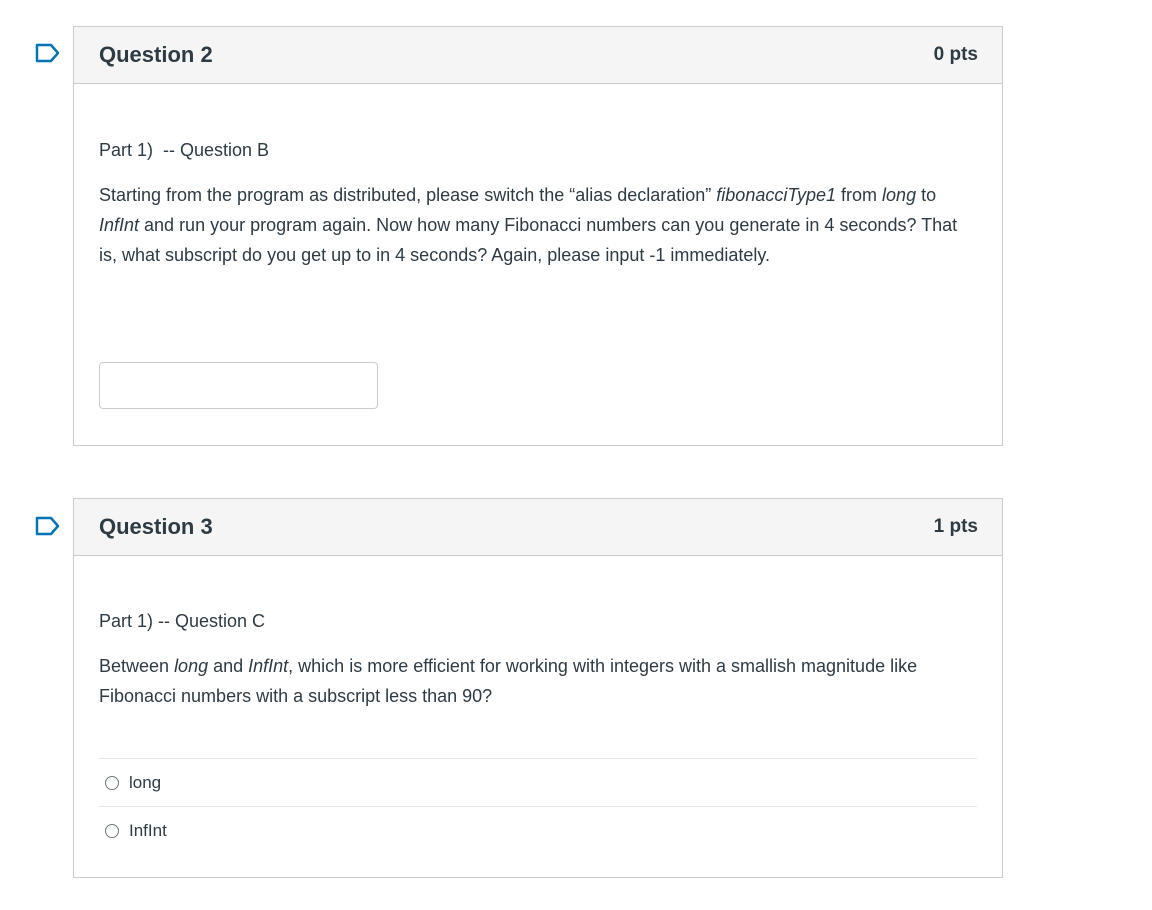  Describe the element at coordinates (859, 195) in the screenshot. I see `prompt-text: from` at that location.